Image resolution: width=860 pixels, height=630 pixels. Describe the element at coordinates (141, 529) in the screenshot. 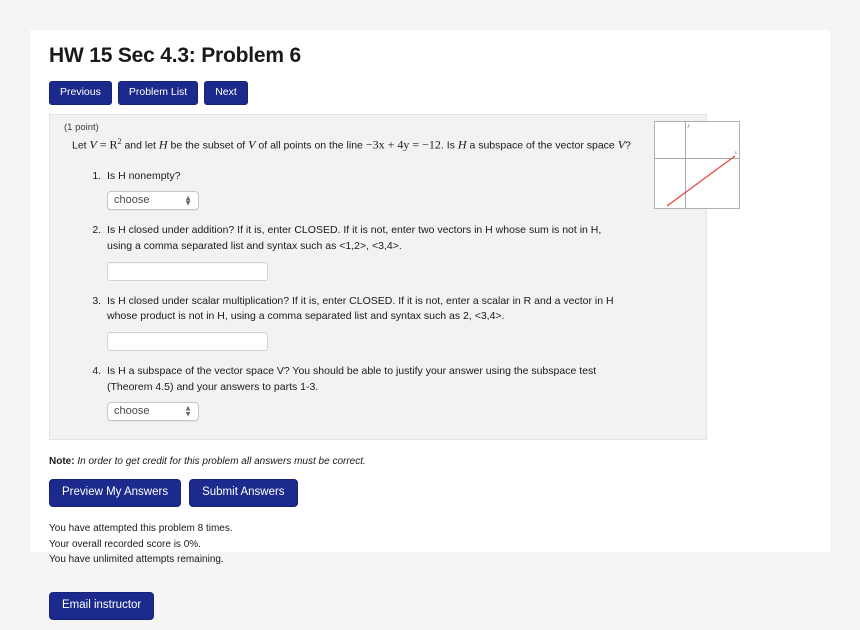

I see `status-attempts: You have attempted this problem 8 times.` at that location.